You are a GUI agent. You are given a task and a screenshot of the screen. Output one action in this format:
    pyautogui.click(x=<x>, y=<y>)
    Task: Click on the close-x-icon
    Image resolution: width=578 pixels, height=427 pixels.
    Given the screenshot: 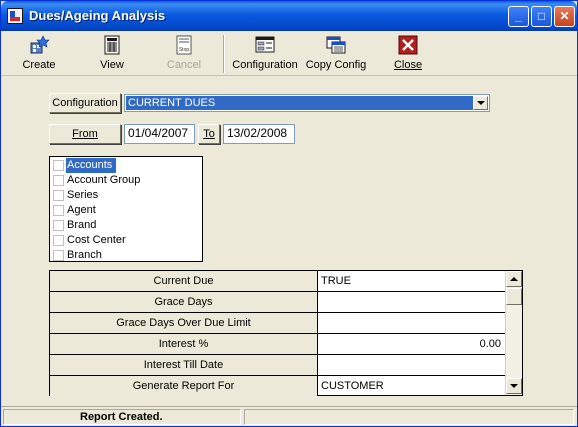 What is the action you would take?
    pyautogui.click(x=408, y=45)
    